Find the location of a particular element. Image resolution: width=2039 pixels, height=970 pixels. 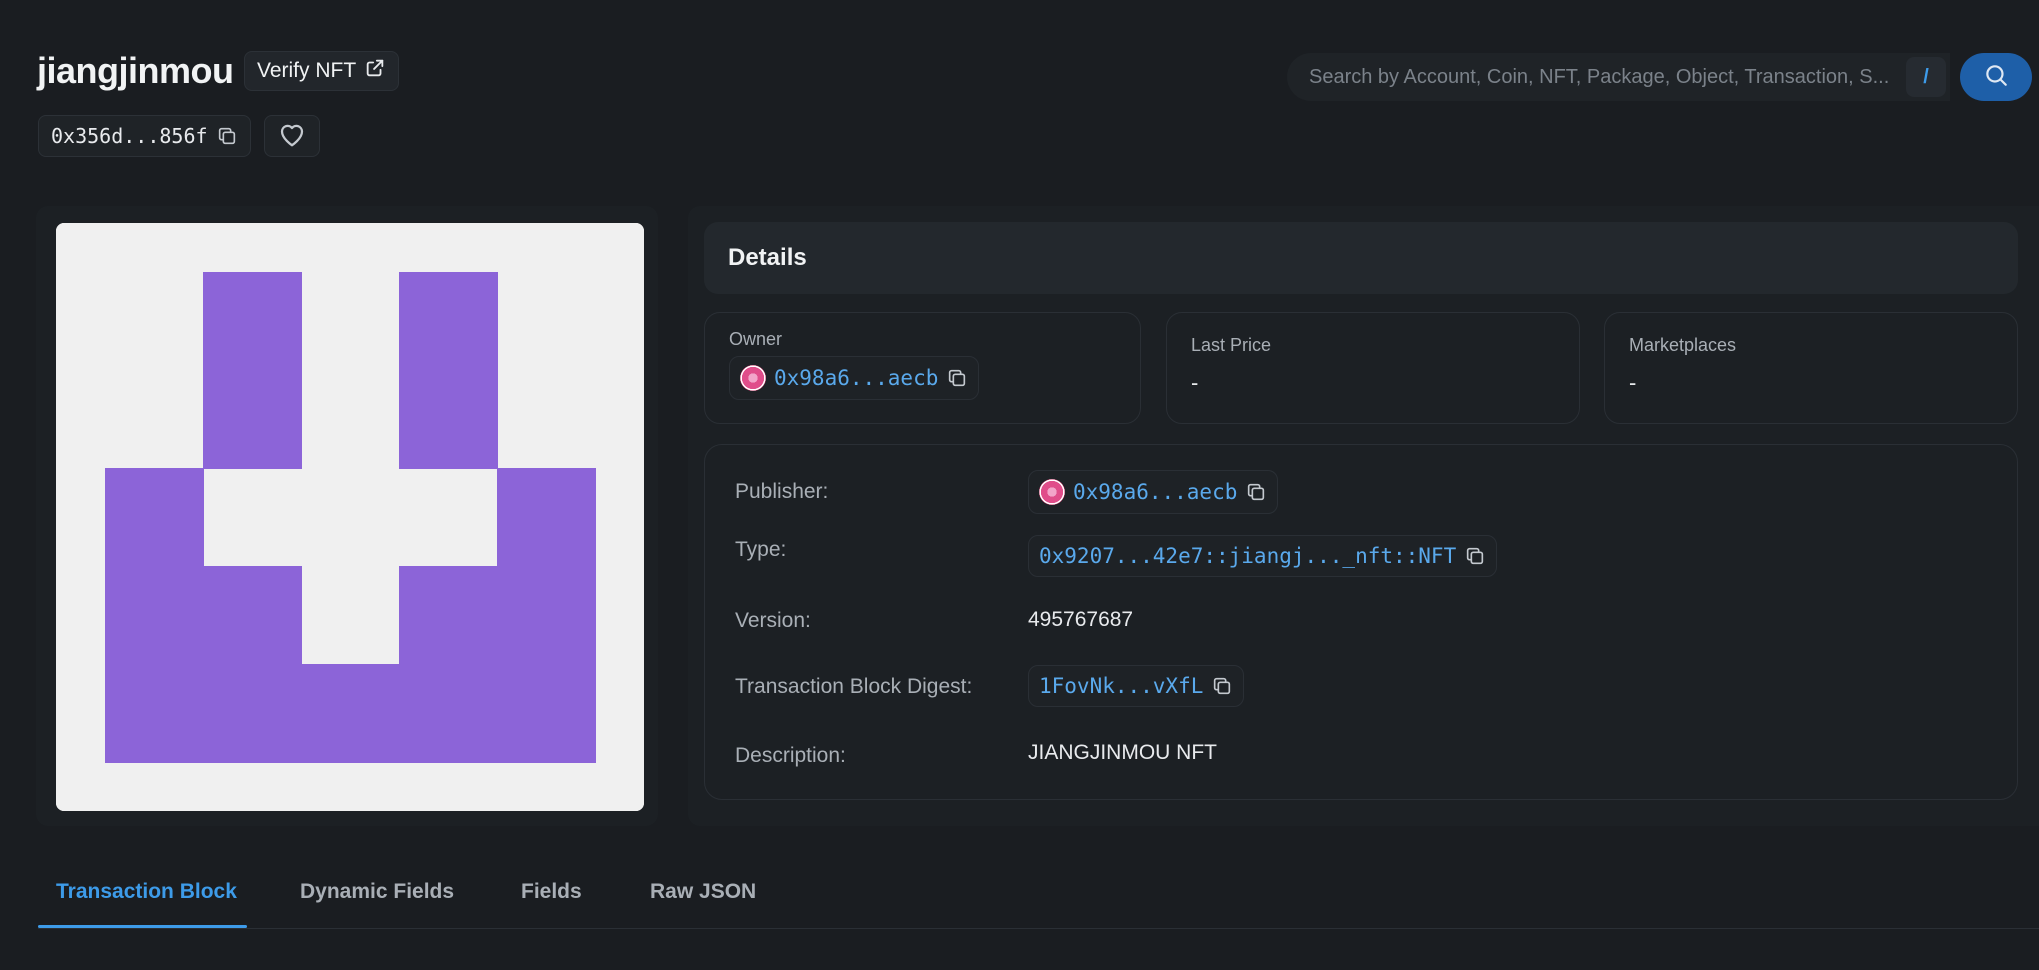

tab-divider is located at coordinates (1038, 928).